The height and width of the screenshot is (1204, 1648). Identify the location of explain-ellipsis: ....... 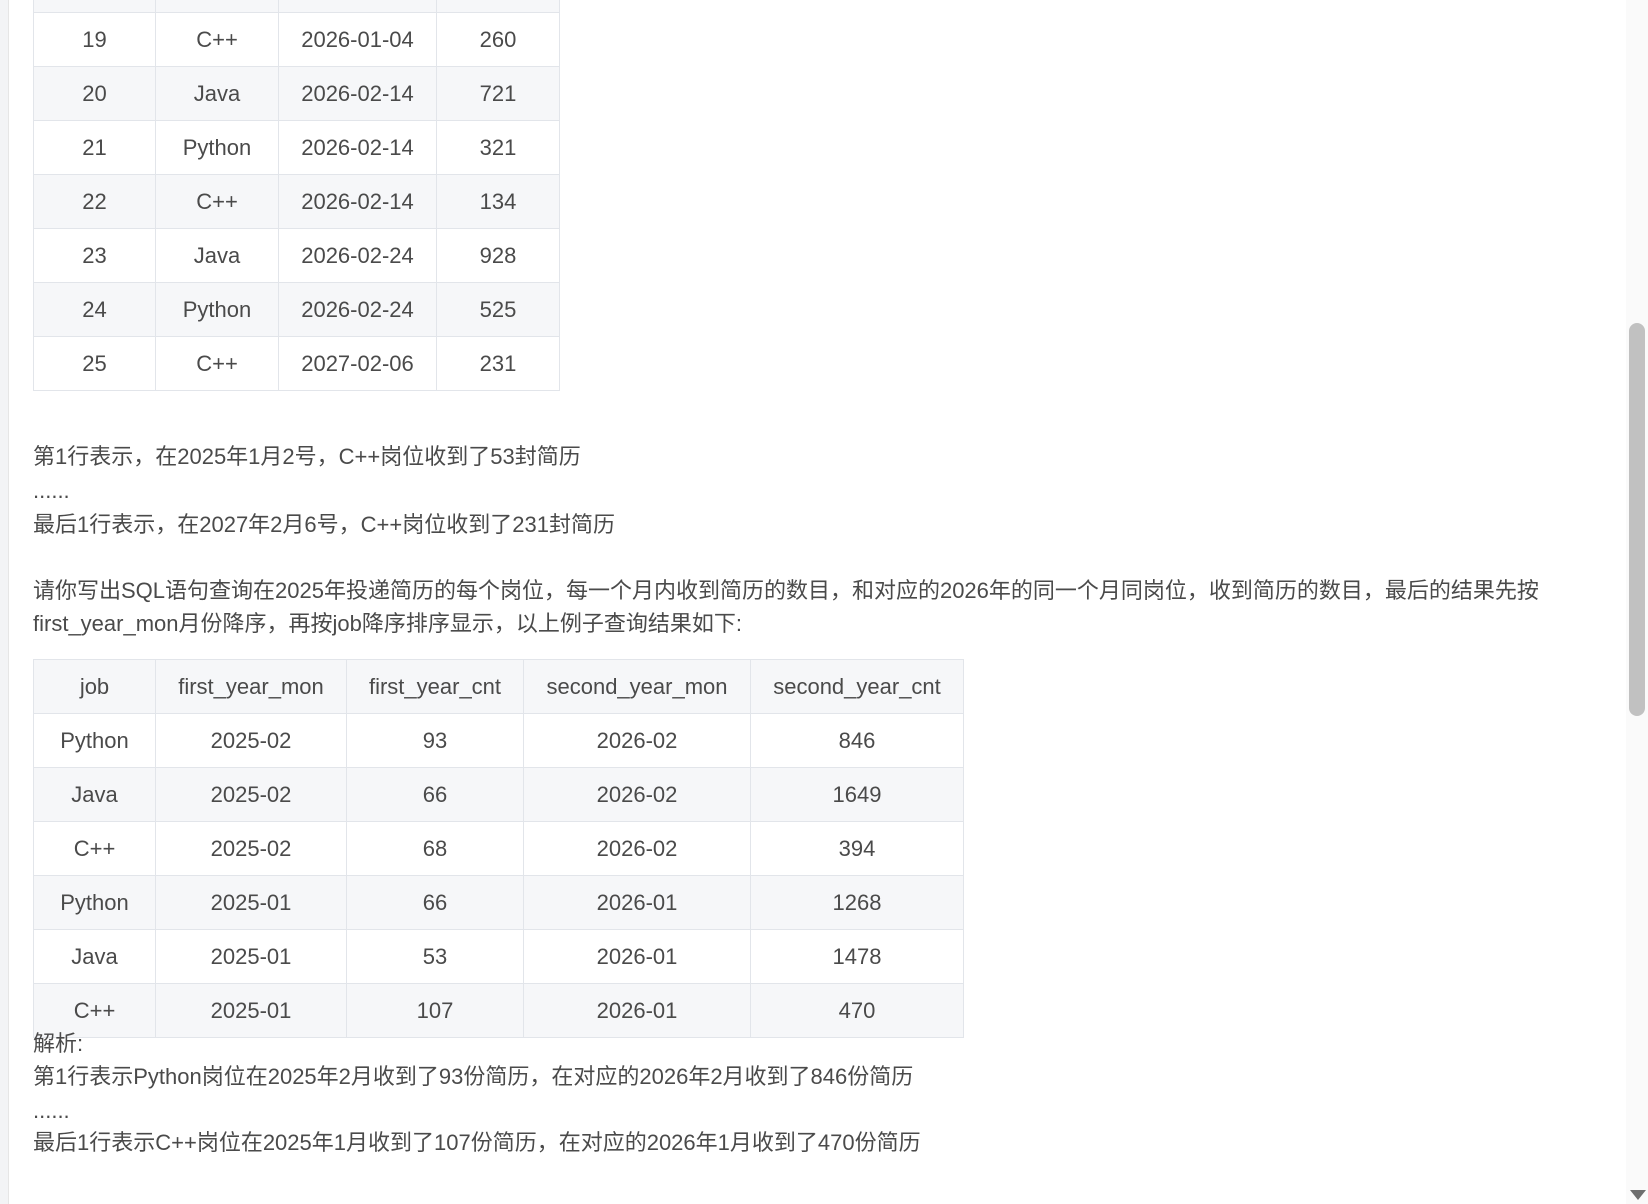
(51, 490).